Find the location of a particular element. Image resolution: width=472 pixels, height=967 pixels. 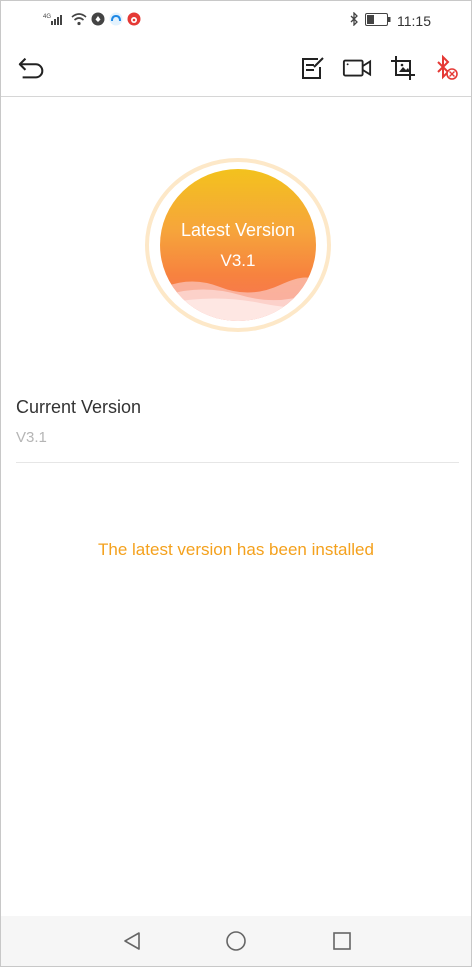

image-crop-icon is located at coordinates (403, 68).